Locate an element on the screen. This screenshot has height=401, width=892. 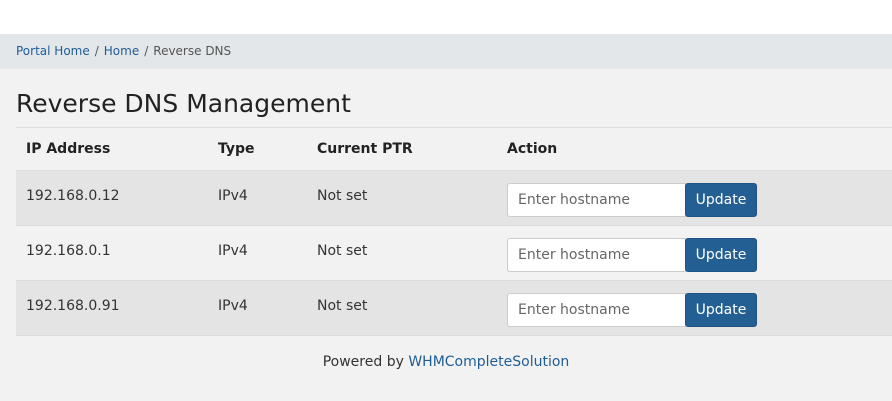
column-header-ip-address: IP Address is located at coordinates (68, 149).